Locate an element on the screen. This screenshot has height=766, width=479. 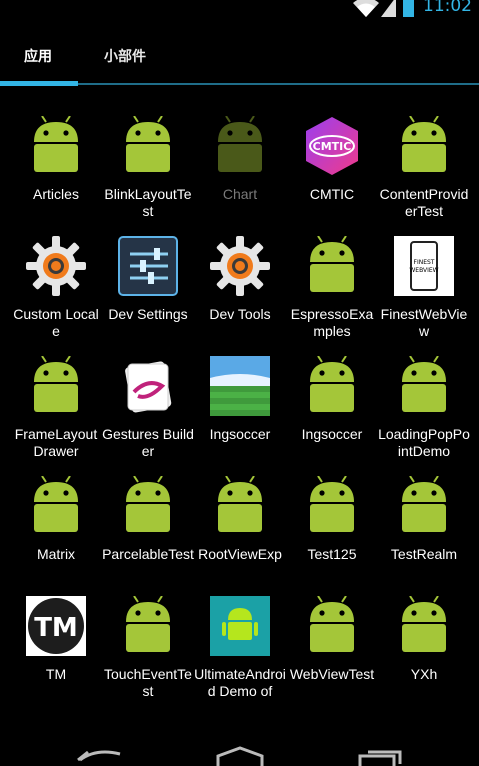
app-item: RootViewExp is located at coordinates (240, 519).